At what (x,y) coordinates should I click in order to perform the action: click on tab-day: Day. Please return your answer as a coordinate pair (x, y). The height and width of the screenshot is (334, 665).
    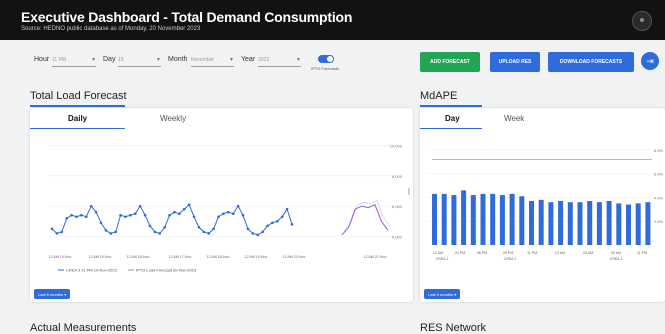
    Looking at the image, I should click on (452, 118).